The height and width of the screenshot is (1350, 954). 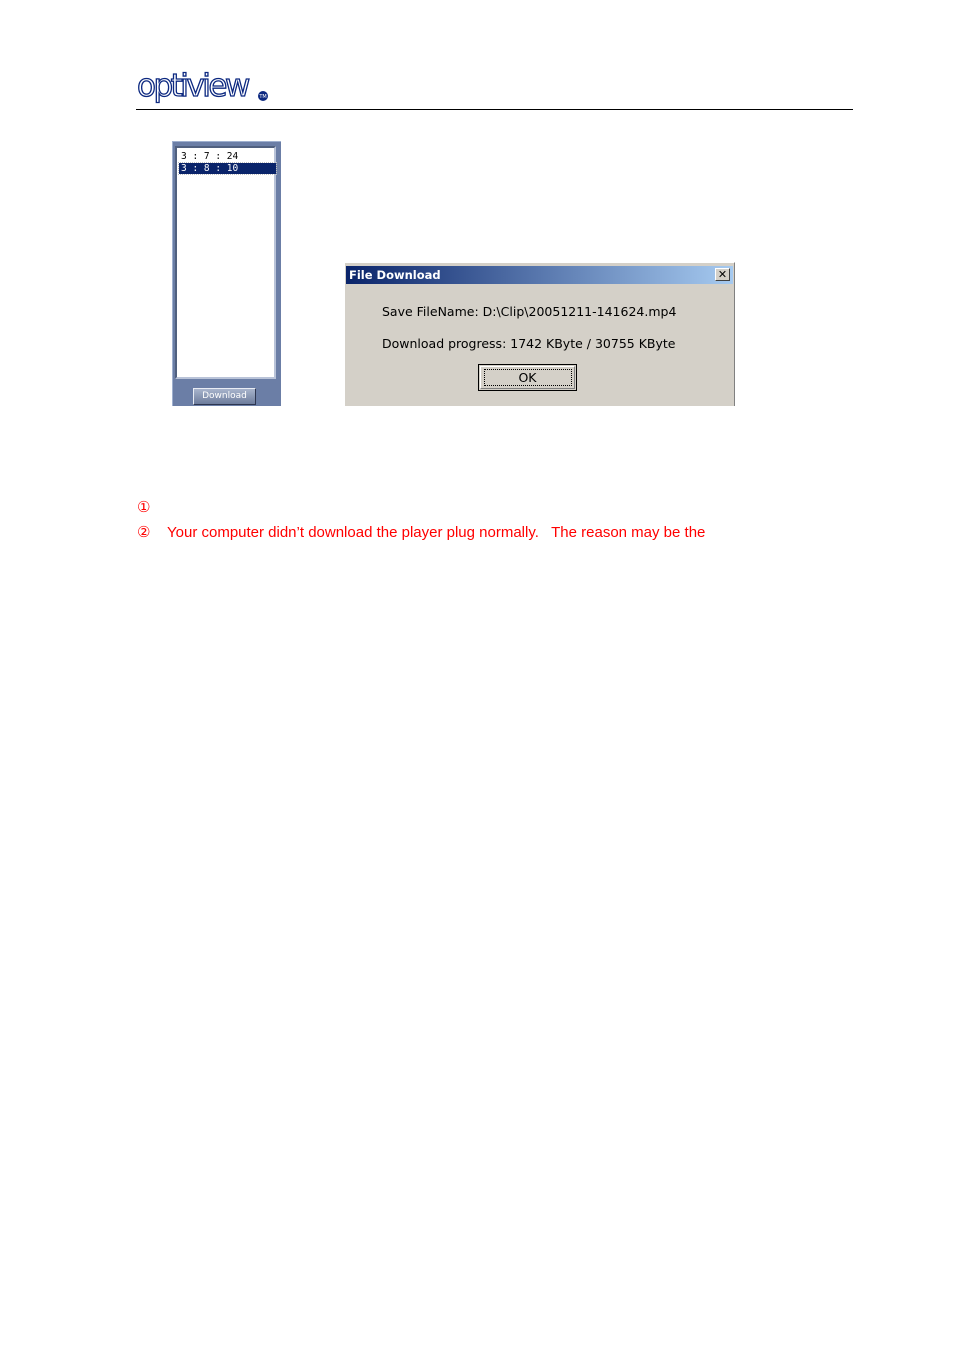 What do you see at coordinates (226, 262) in the screenshot?
I see `clip-listbox: 3 : 7 : 24 3 : 8 : 10` at bounding box center [226, 262].